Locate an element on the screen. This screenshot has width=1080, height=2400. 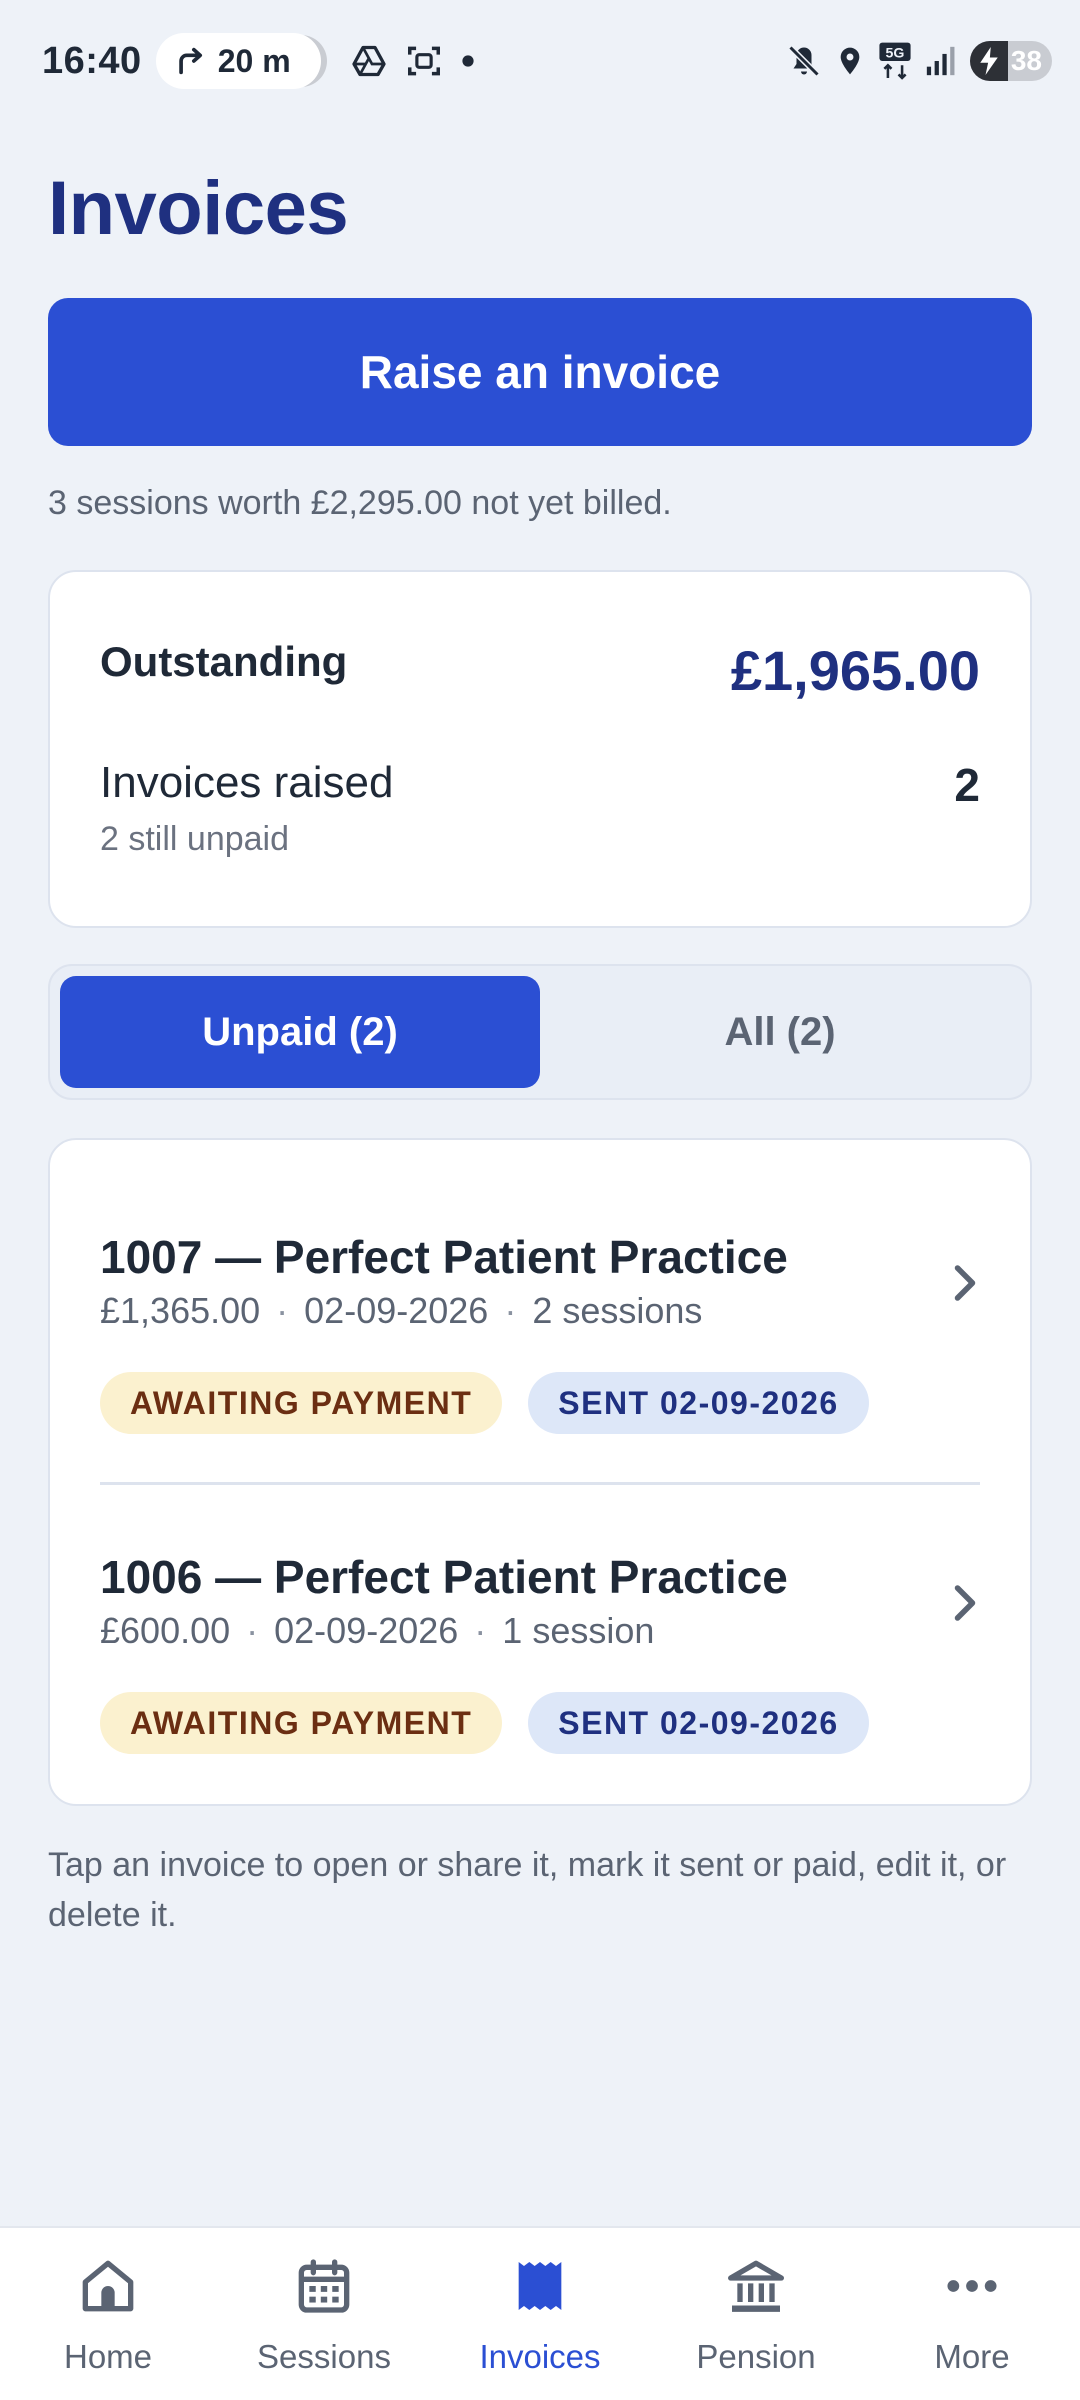
nav-label: Home is located at coordinates (108, 2356).